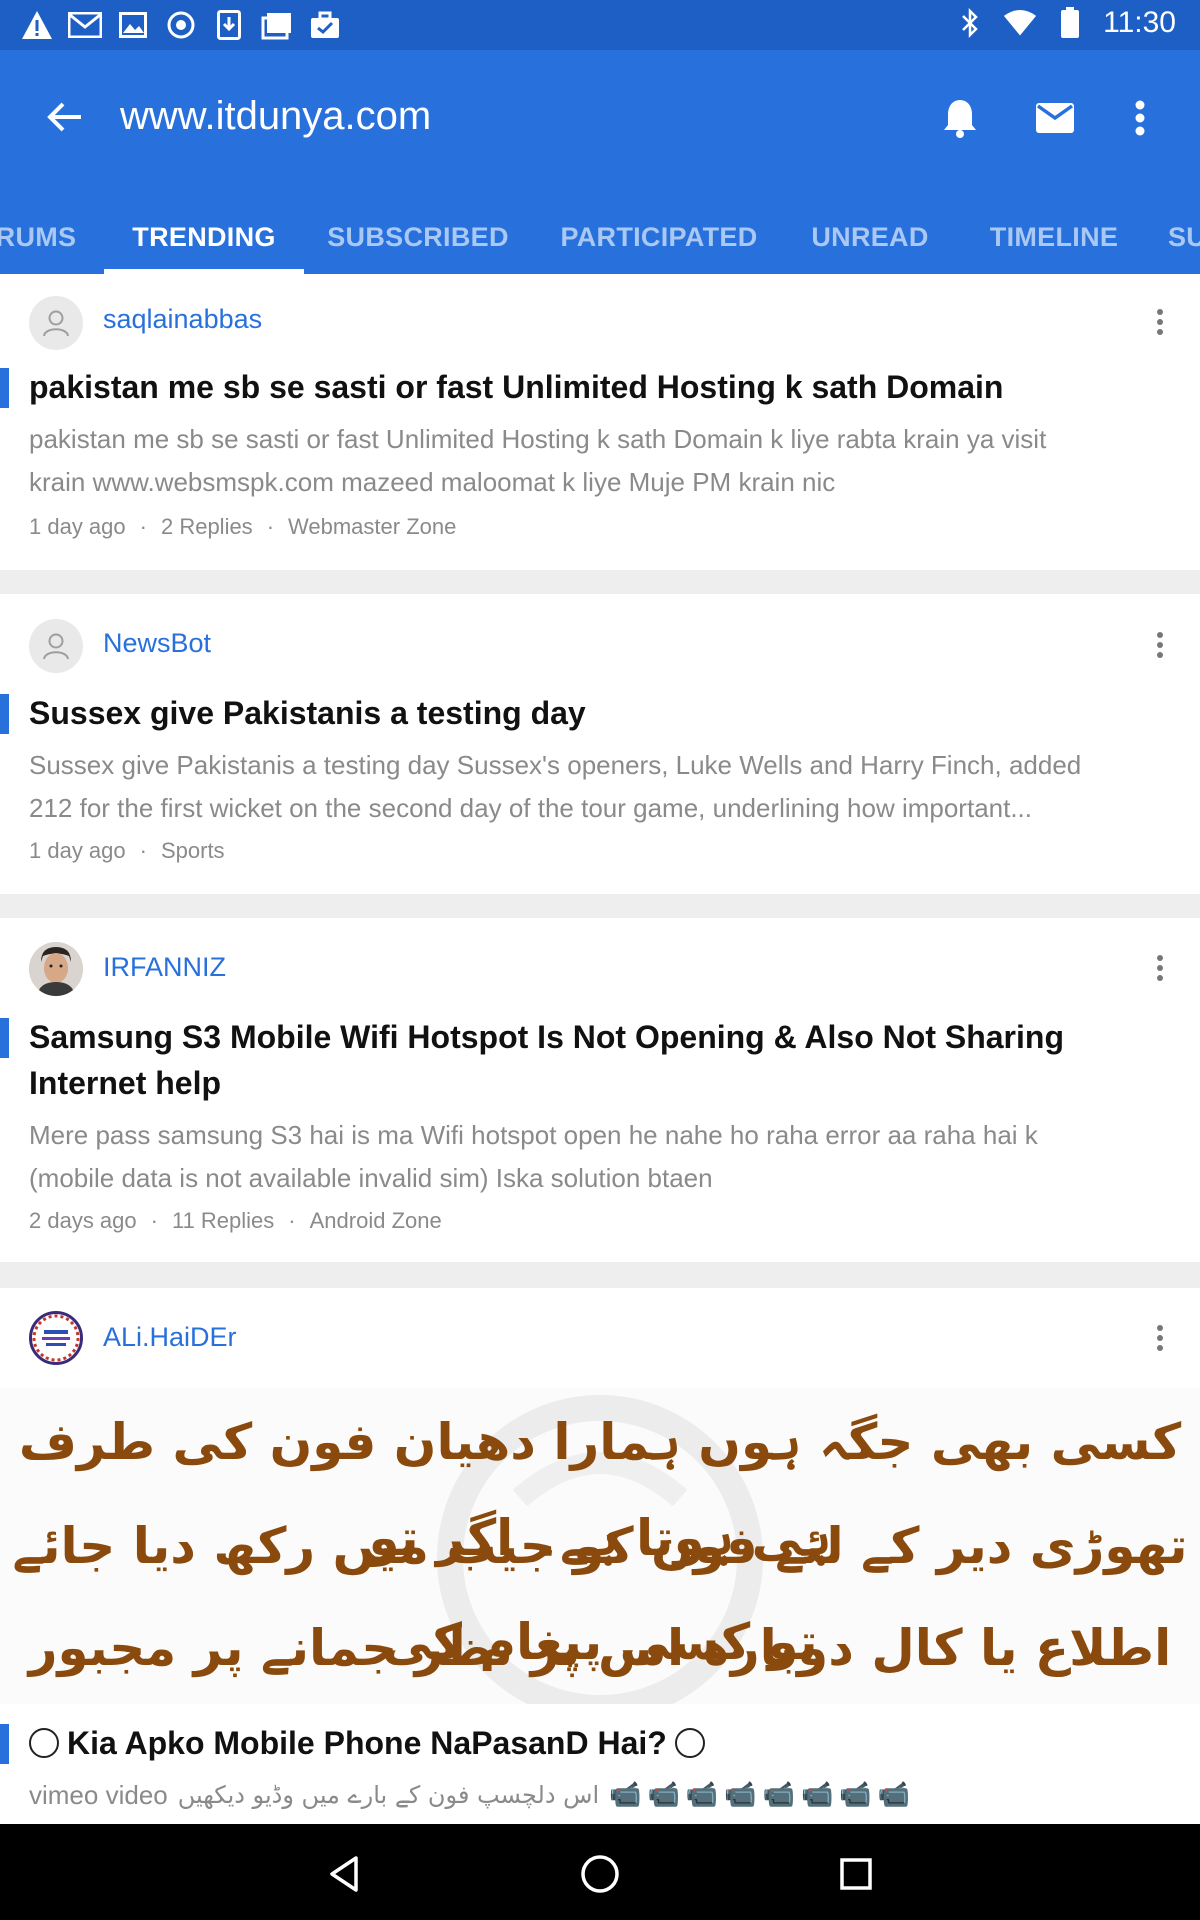  What do you see at coordinates (418, 237) in the screenshot?
I see `tab-subscribed: SUBSCRIBED` at bounding box center [418, 237].